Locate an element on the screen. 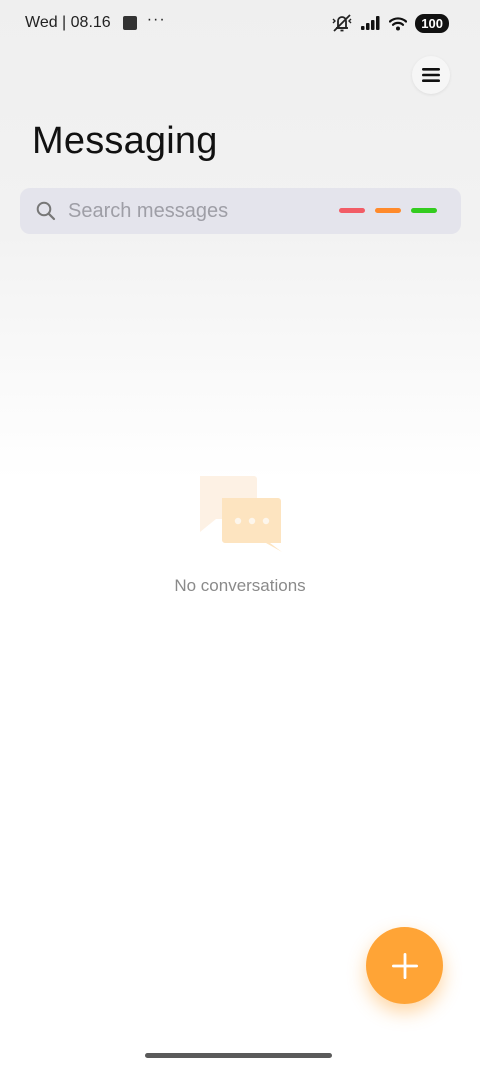 The image size is (480, 1066). search-bar is located at coordinates (240, 211).